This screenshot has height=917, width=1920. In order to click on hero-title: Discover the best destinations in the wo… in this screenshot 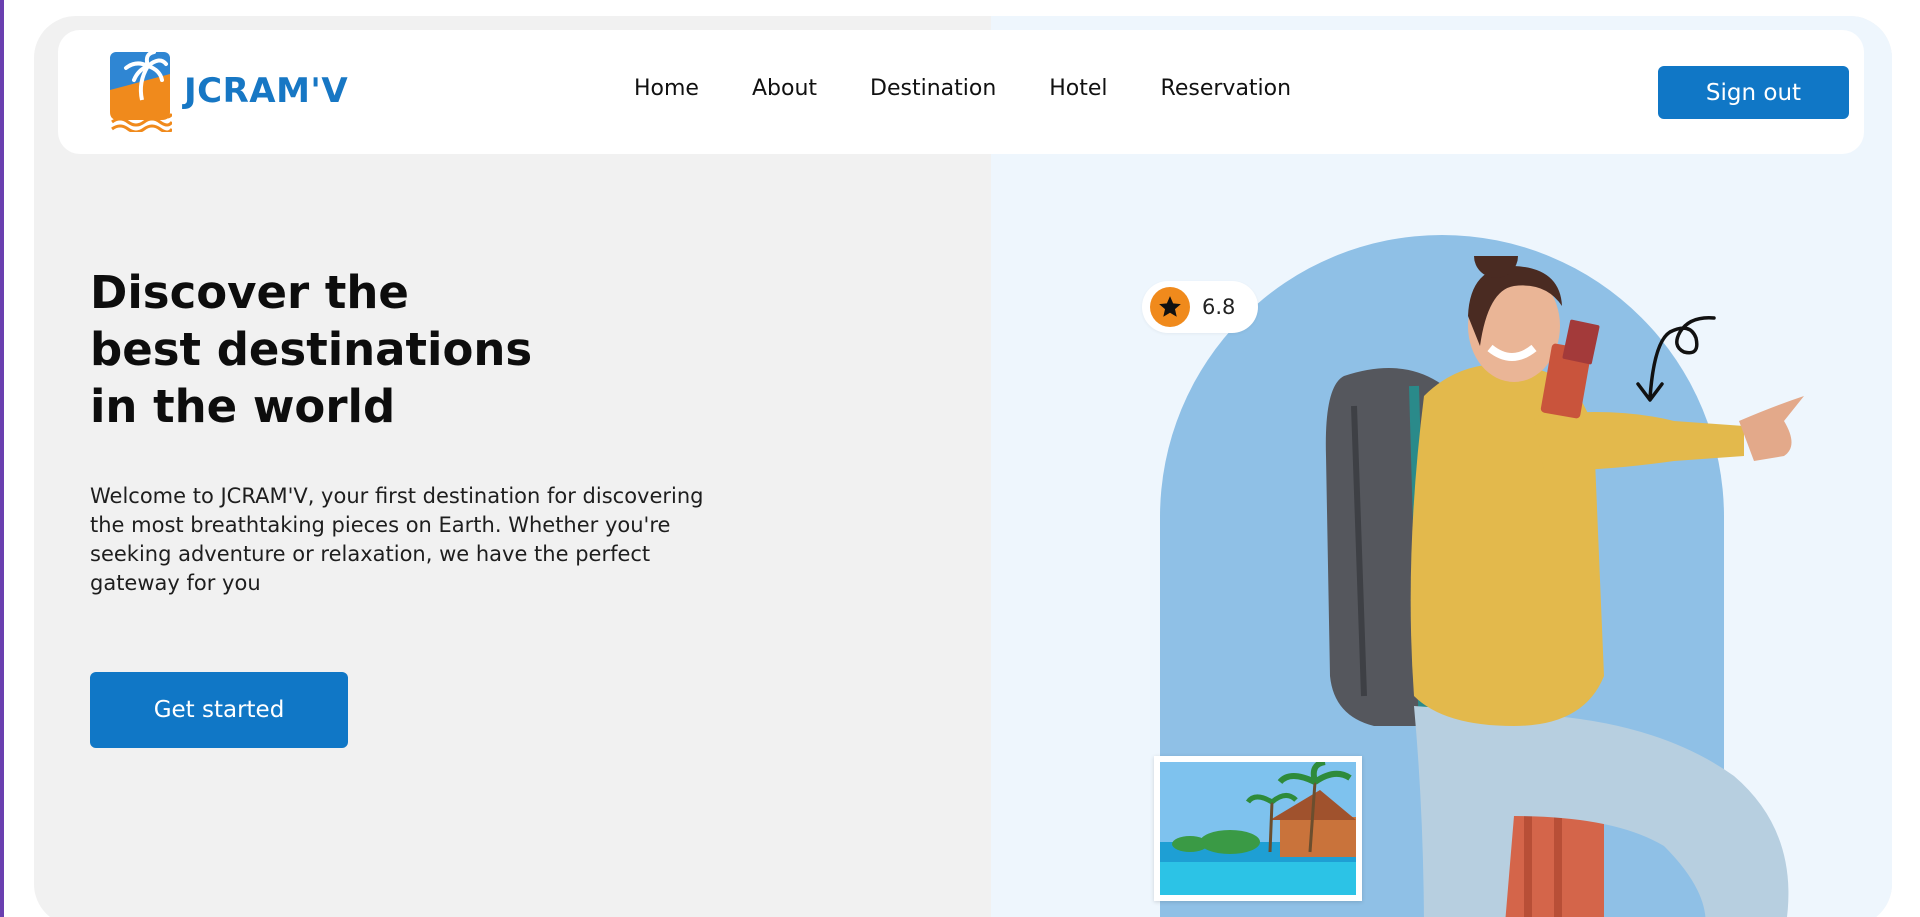, I will do `click(370, 349)`.